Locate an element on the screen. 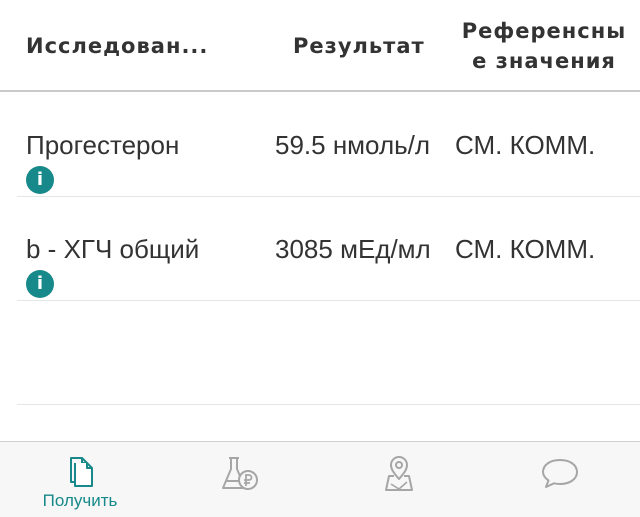  test-name: Прогестерон is located at coordinates (103, 145).